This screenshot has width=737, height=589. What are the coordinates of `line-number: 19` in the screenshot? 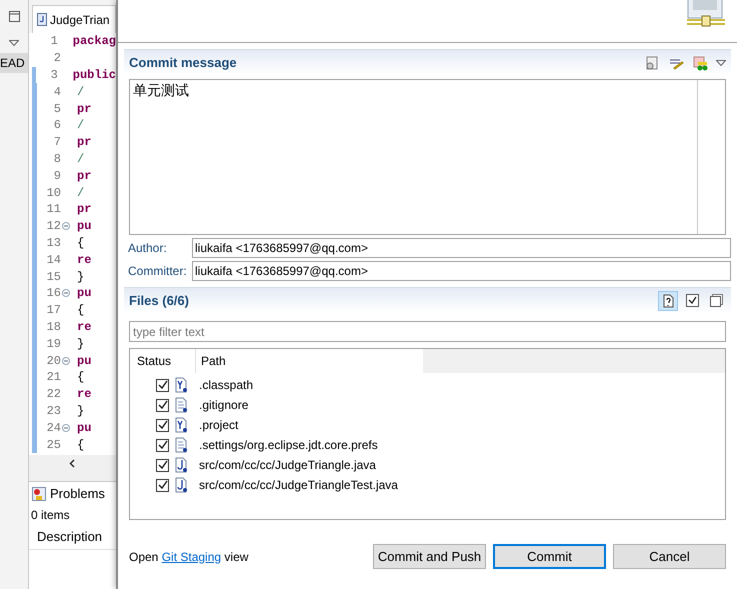 It's located at (53, 344).